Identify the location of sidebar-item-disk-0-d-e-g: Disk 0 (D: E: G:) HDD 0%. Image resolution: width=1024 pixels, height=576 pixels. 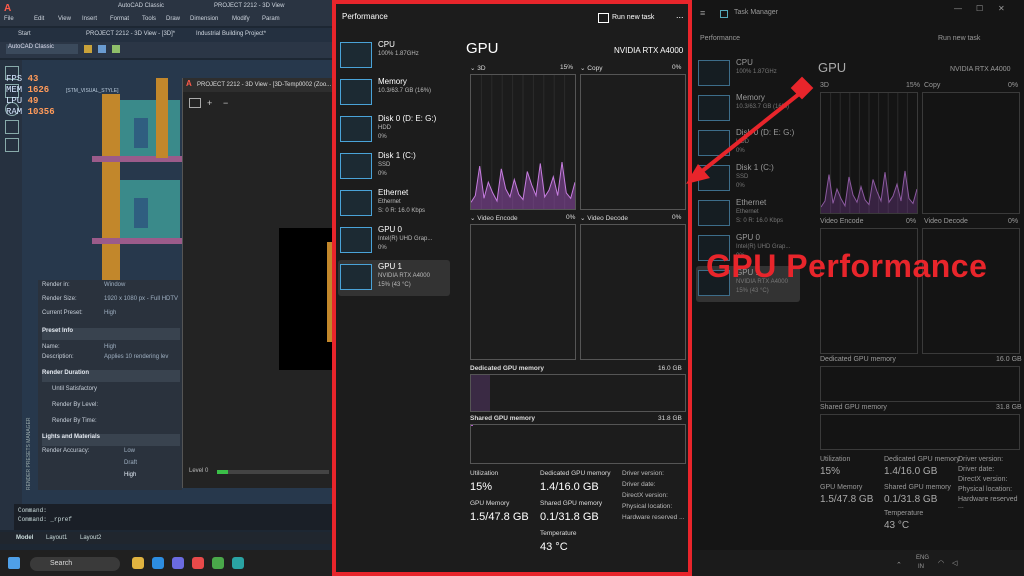
(394, 130).